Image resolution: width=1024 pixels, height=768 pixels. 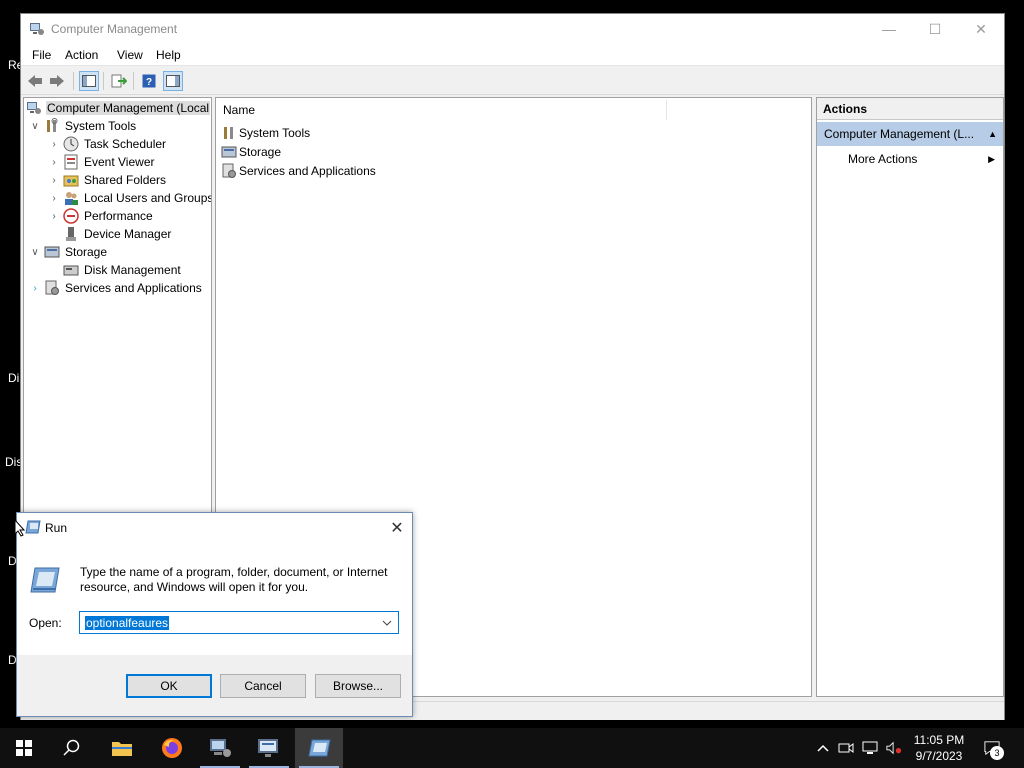 What do you see at coordinates (41, 55) in the screenshot?
I see `menu-file: File` at bounding box center [41, 55].